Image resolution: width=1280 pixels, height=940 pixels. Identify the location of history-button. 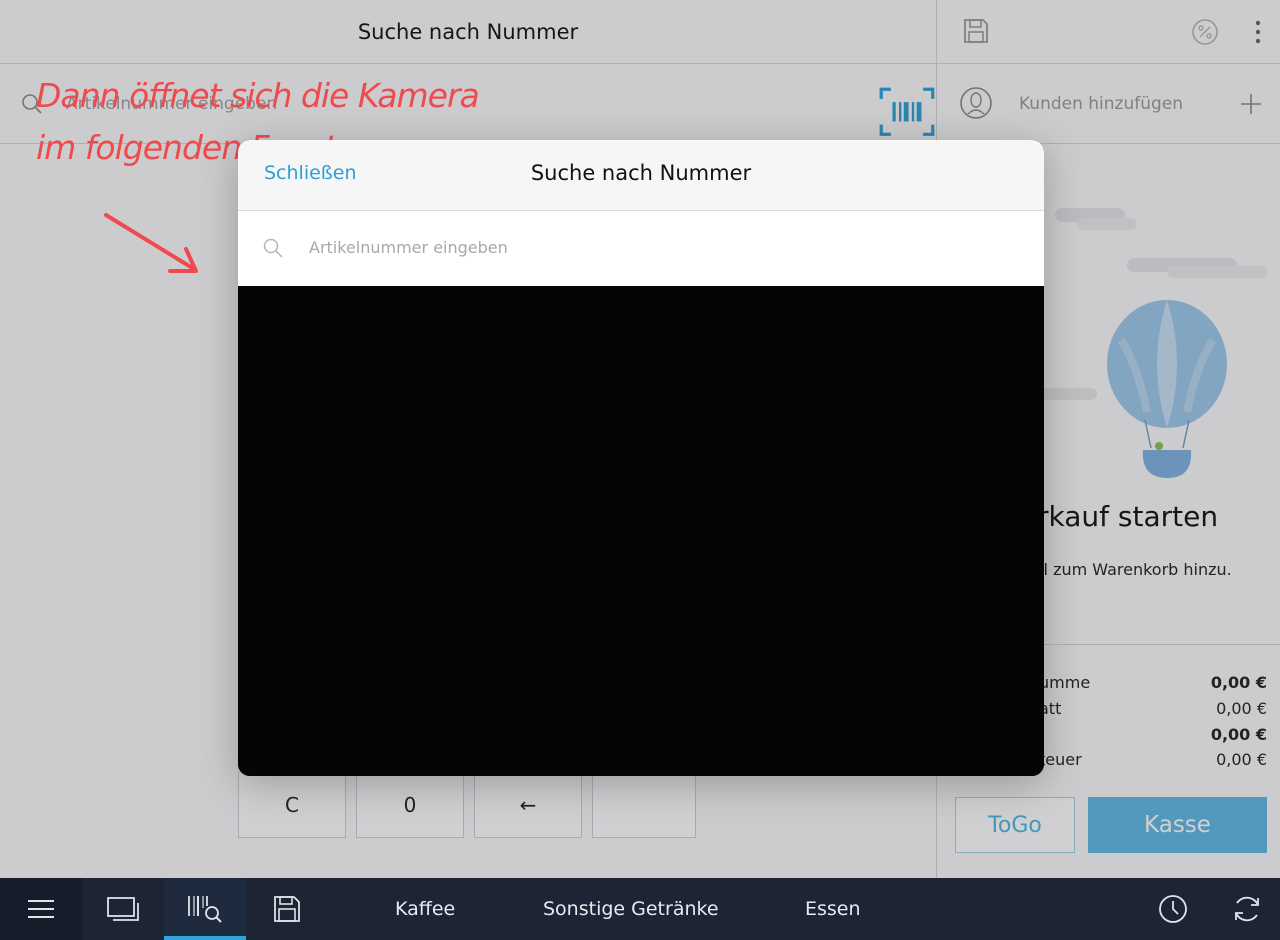
(1173, 909).